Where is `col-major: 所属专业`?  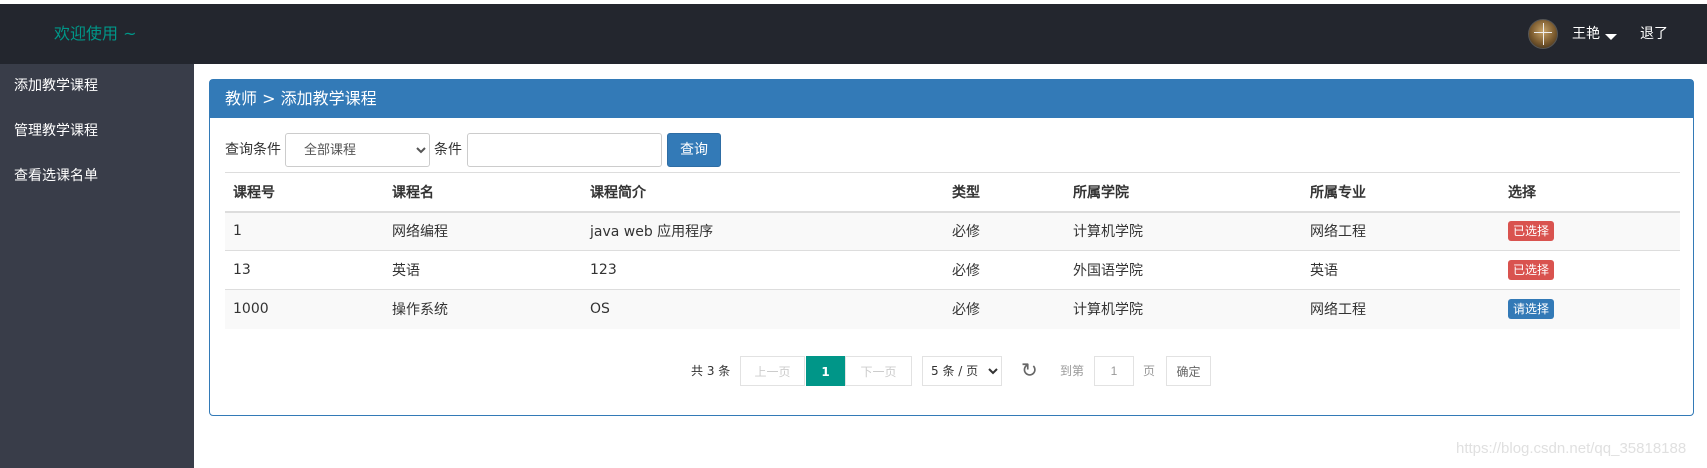 col-major: 所属专业 is located at coordinates (1401, 192).